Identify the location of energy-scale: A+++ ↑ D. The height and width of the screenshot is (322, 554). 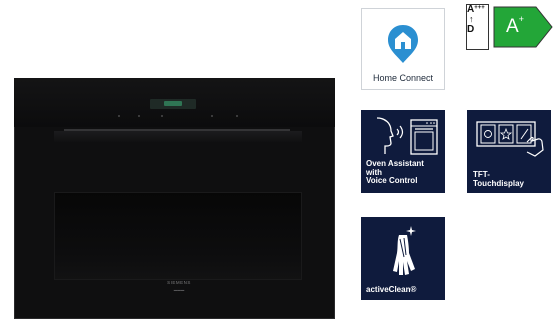
(478, 19).